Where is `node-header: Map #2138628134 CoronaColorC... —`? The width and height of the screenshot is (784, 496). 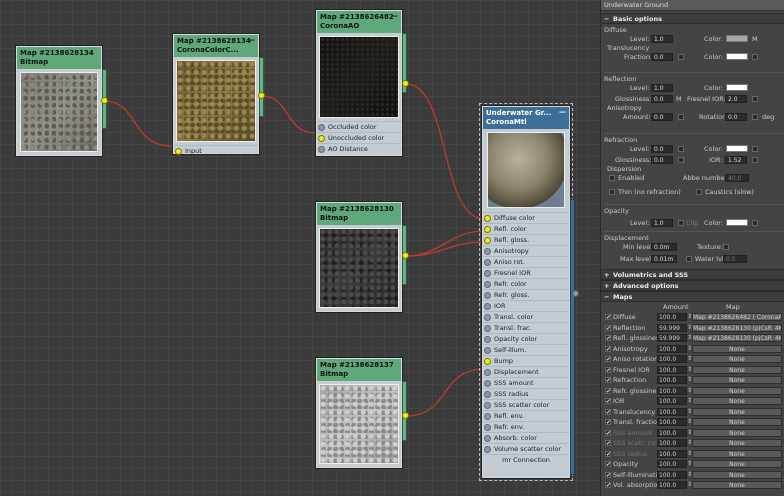
node-header: Map #2138628134 CoronaColorC... — is located at coordinates (216, 46).